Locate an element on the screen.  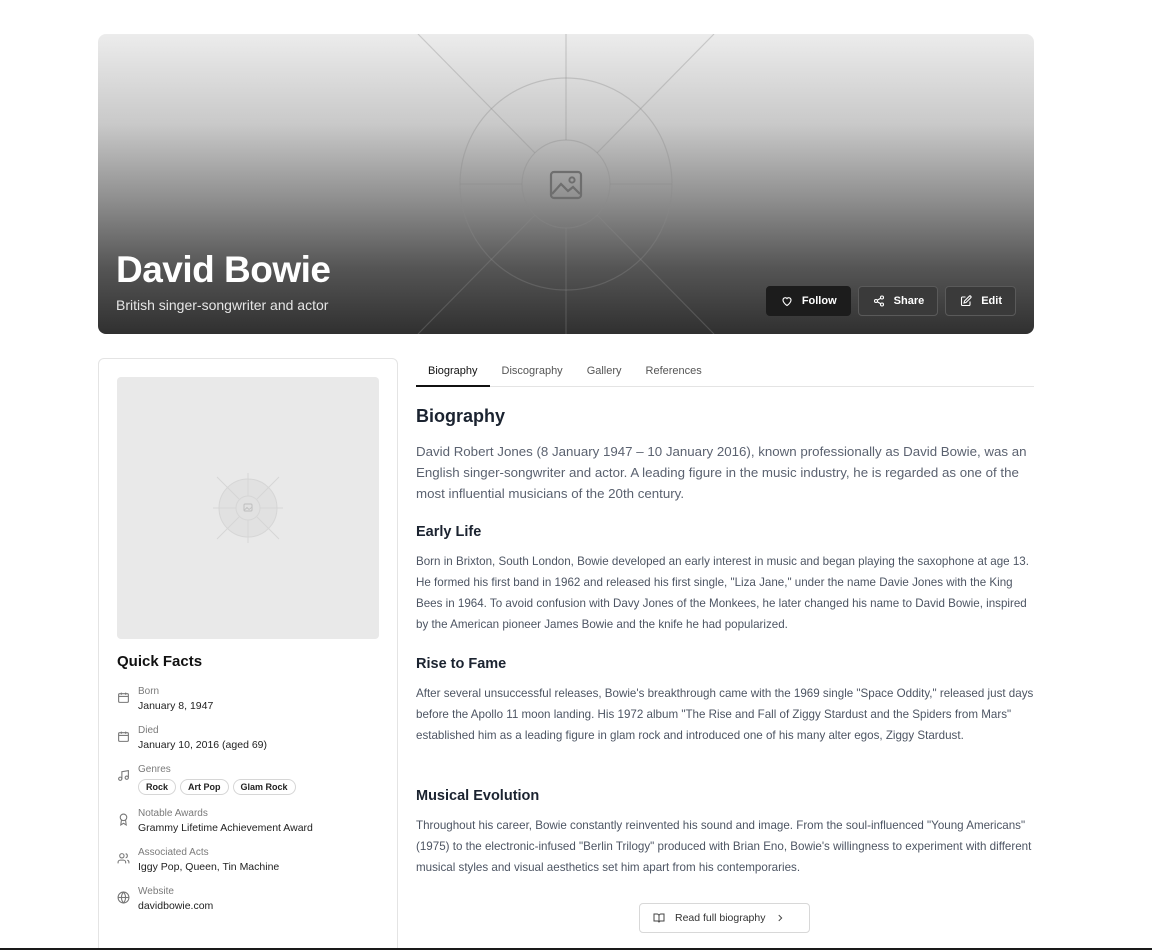
fact-website: Website davidbowie.com is located at coordinates (165, 899).